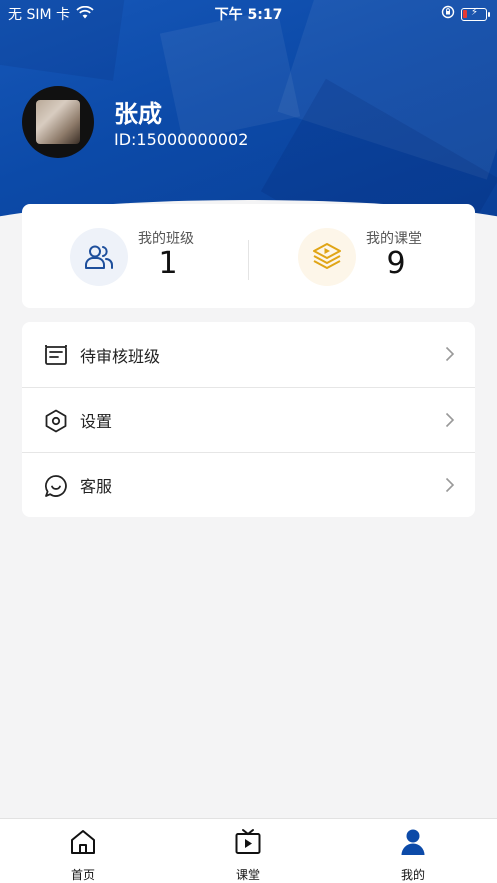  Describe the element at coordinates (248, 354) in the screenshot. I see `menu-item-pending-classes: 待审核班级` at that location.